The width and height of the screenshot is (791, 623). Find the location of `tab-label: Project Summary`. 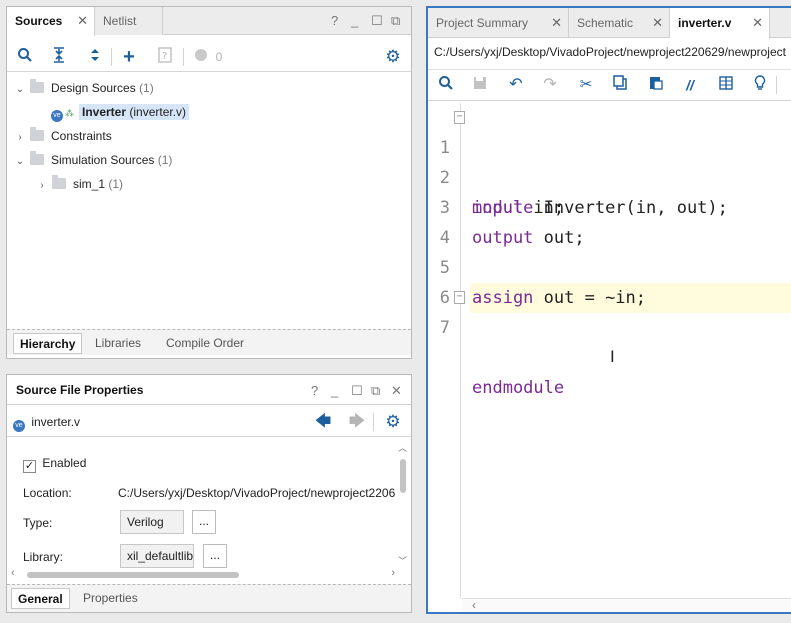

tab-label: Project Summary is located at coordinates (482, 23).